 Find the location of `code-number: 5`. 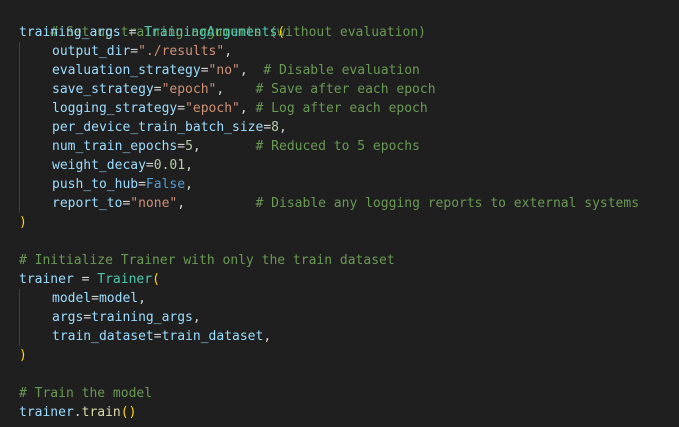

code-number: 5 is located at coordinates (189, 146).